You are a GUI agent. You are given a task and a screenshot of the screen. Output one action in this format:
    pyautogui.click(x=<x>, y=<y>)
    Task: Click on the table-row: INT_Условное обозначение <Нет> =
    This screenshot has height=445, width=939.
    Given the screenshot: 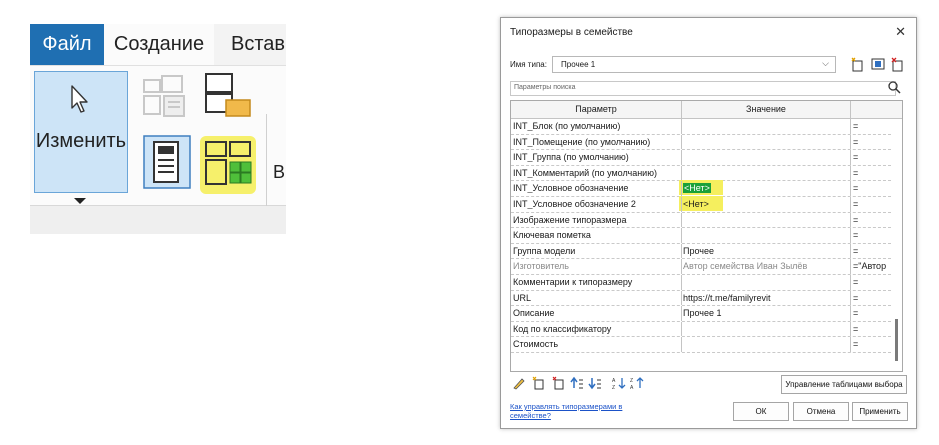 What is the action you would take?
    pyautogui.click(x=702, y=188)
    